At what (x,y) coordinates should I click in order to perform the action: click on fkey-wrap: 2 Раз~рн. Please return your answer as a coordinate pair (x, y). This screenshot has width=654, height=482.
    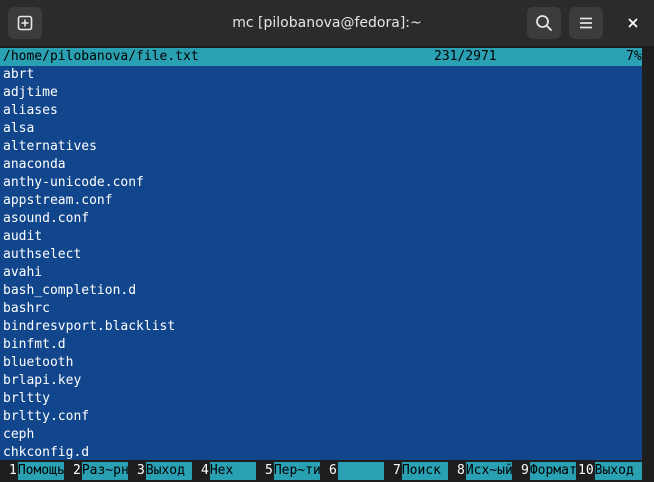
    Looking at the image, I should click on (96, 471).